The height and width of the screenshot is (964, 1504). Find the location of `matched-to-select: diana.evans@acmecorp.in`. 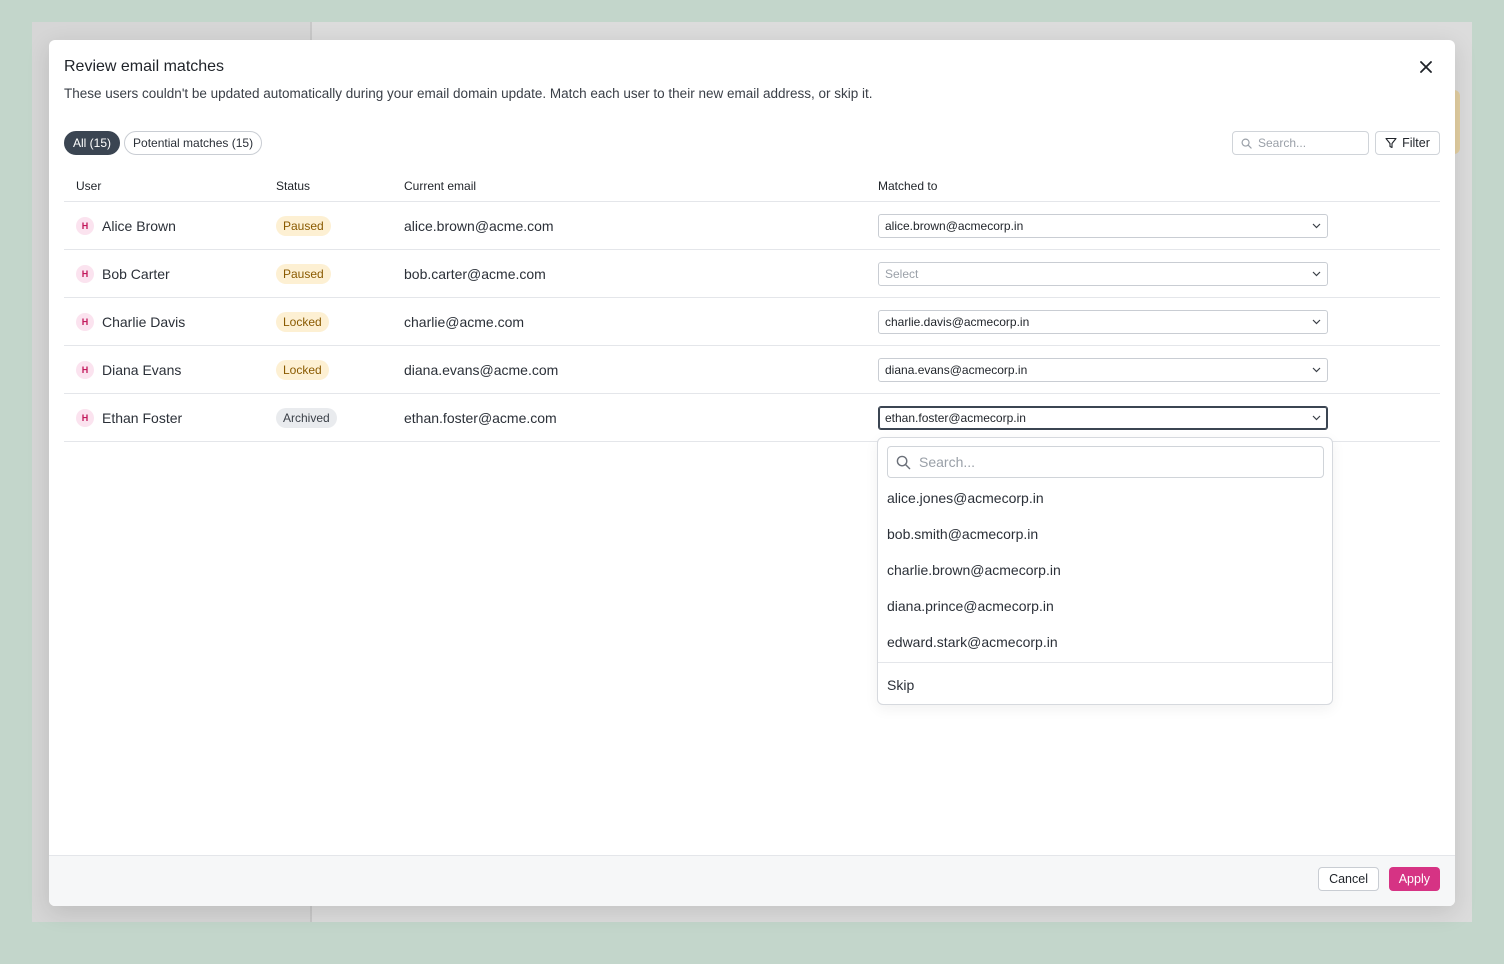

matched-to-select: diana.evans@acmecorp.in is located at coordinates (1103, 369).